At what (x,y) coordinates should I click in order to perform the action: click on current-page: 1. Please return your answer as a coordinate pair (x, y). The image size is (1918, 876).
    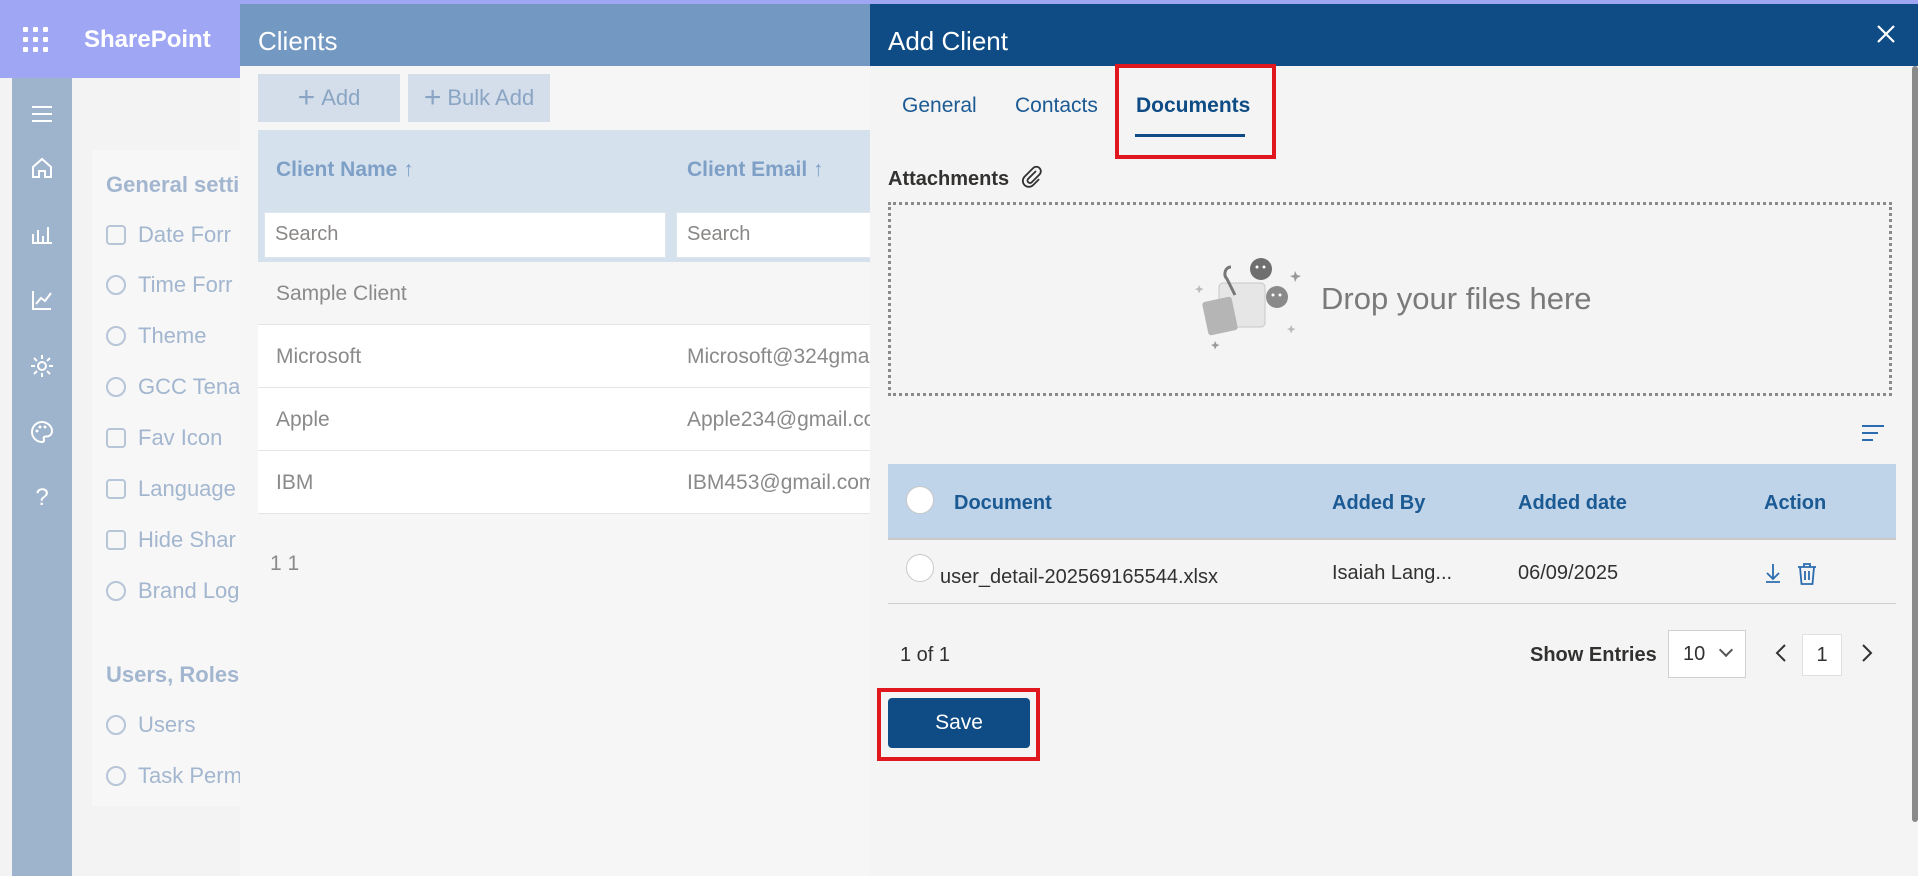
    Looking at the image, I should click on (1822, 655).